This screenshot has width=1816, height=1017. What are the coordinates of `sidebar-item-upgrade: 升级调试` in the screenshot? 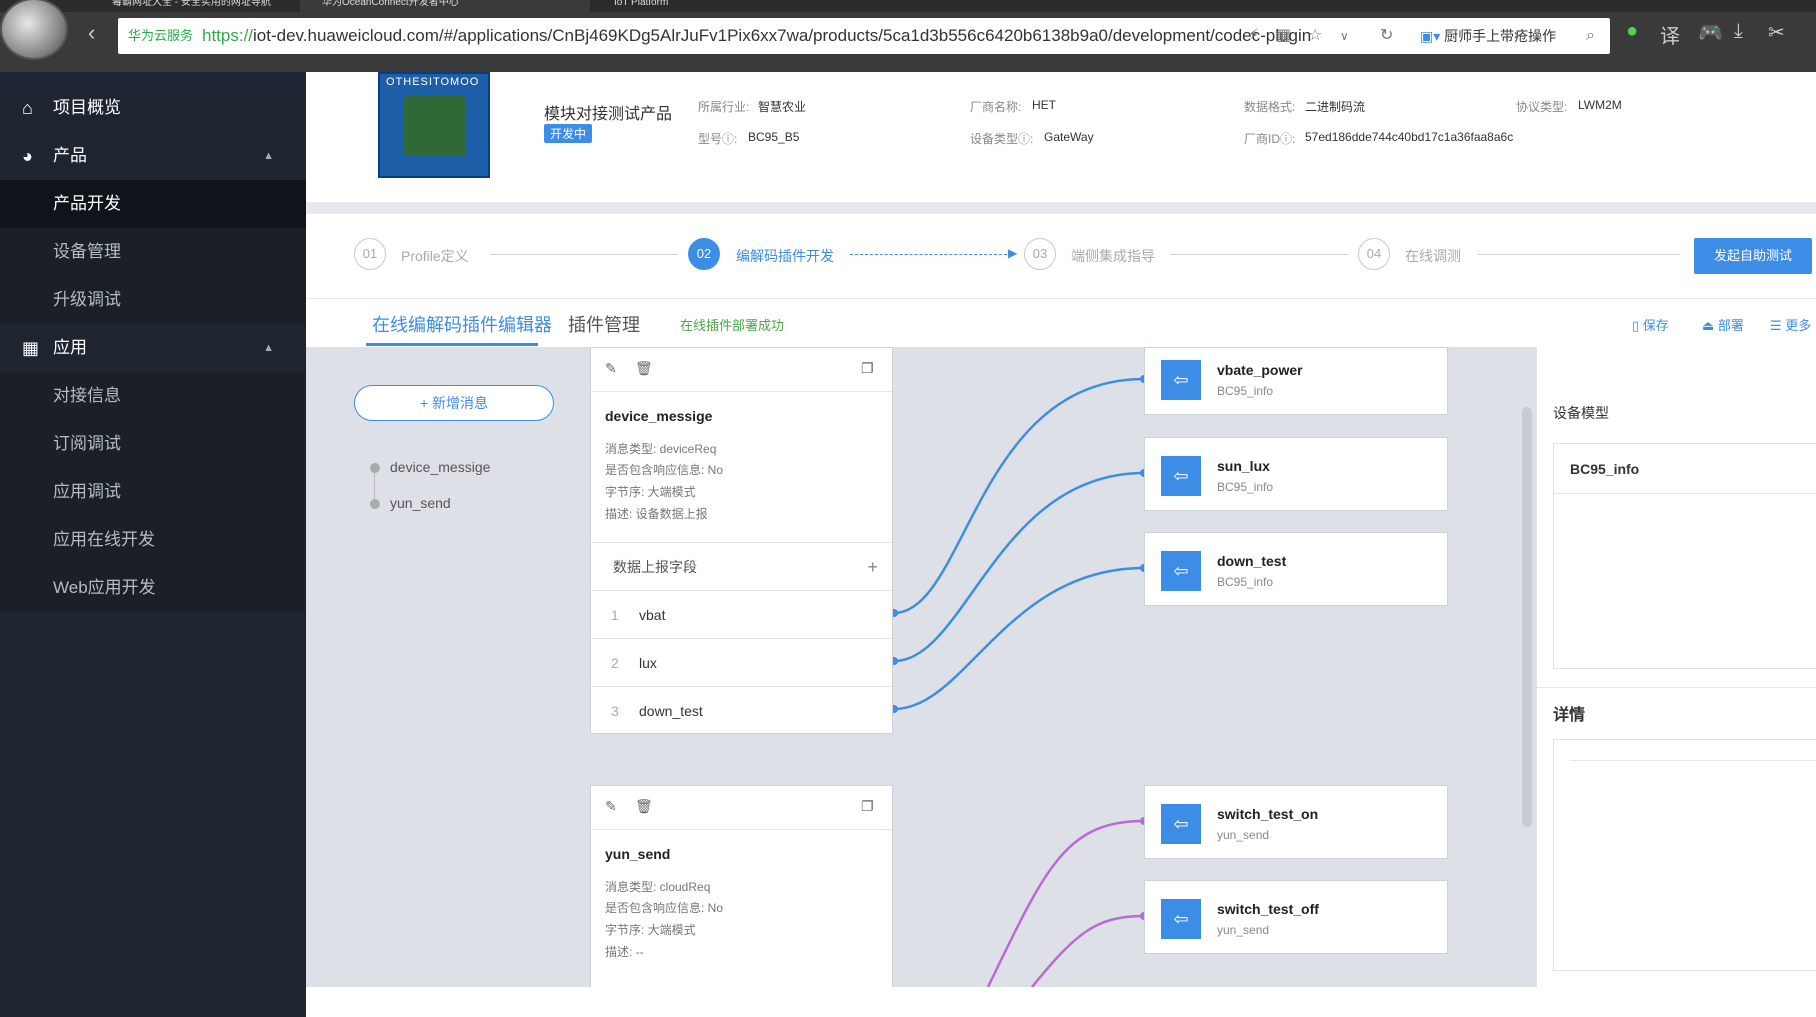 It's located at (153, 300).